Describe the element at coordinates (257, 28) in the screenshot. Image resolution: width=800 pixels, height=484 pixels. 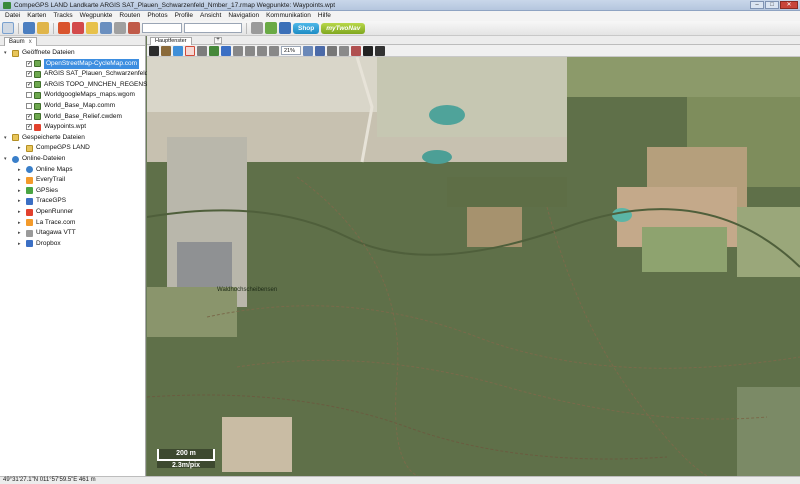
I see `undo-icon` at that location.